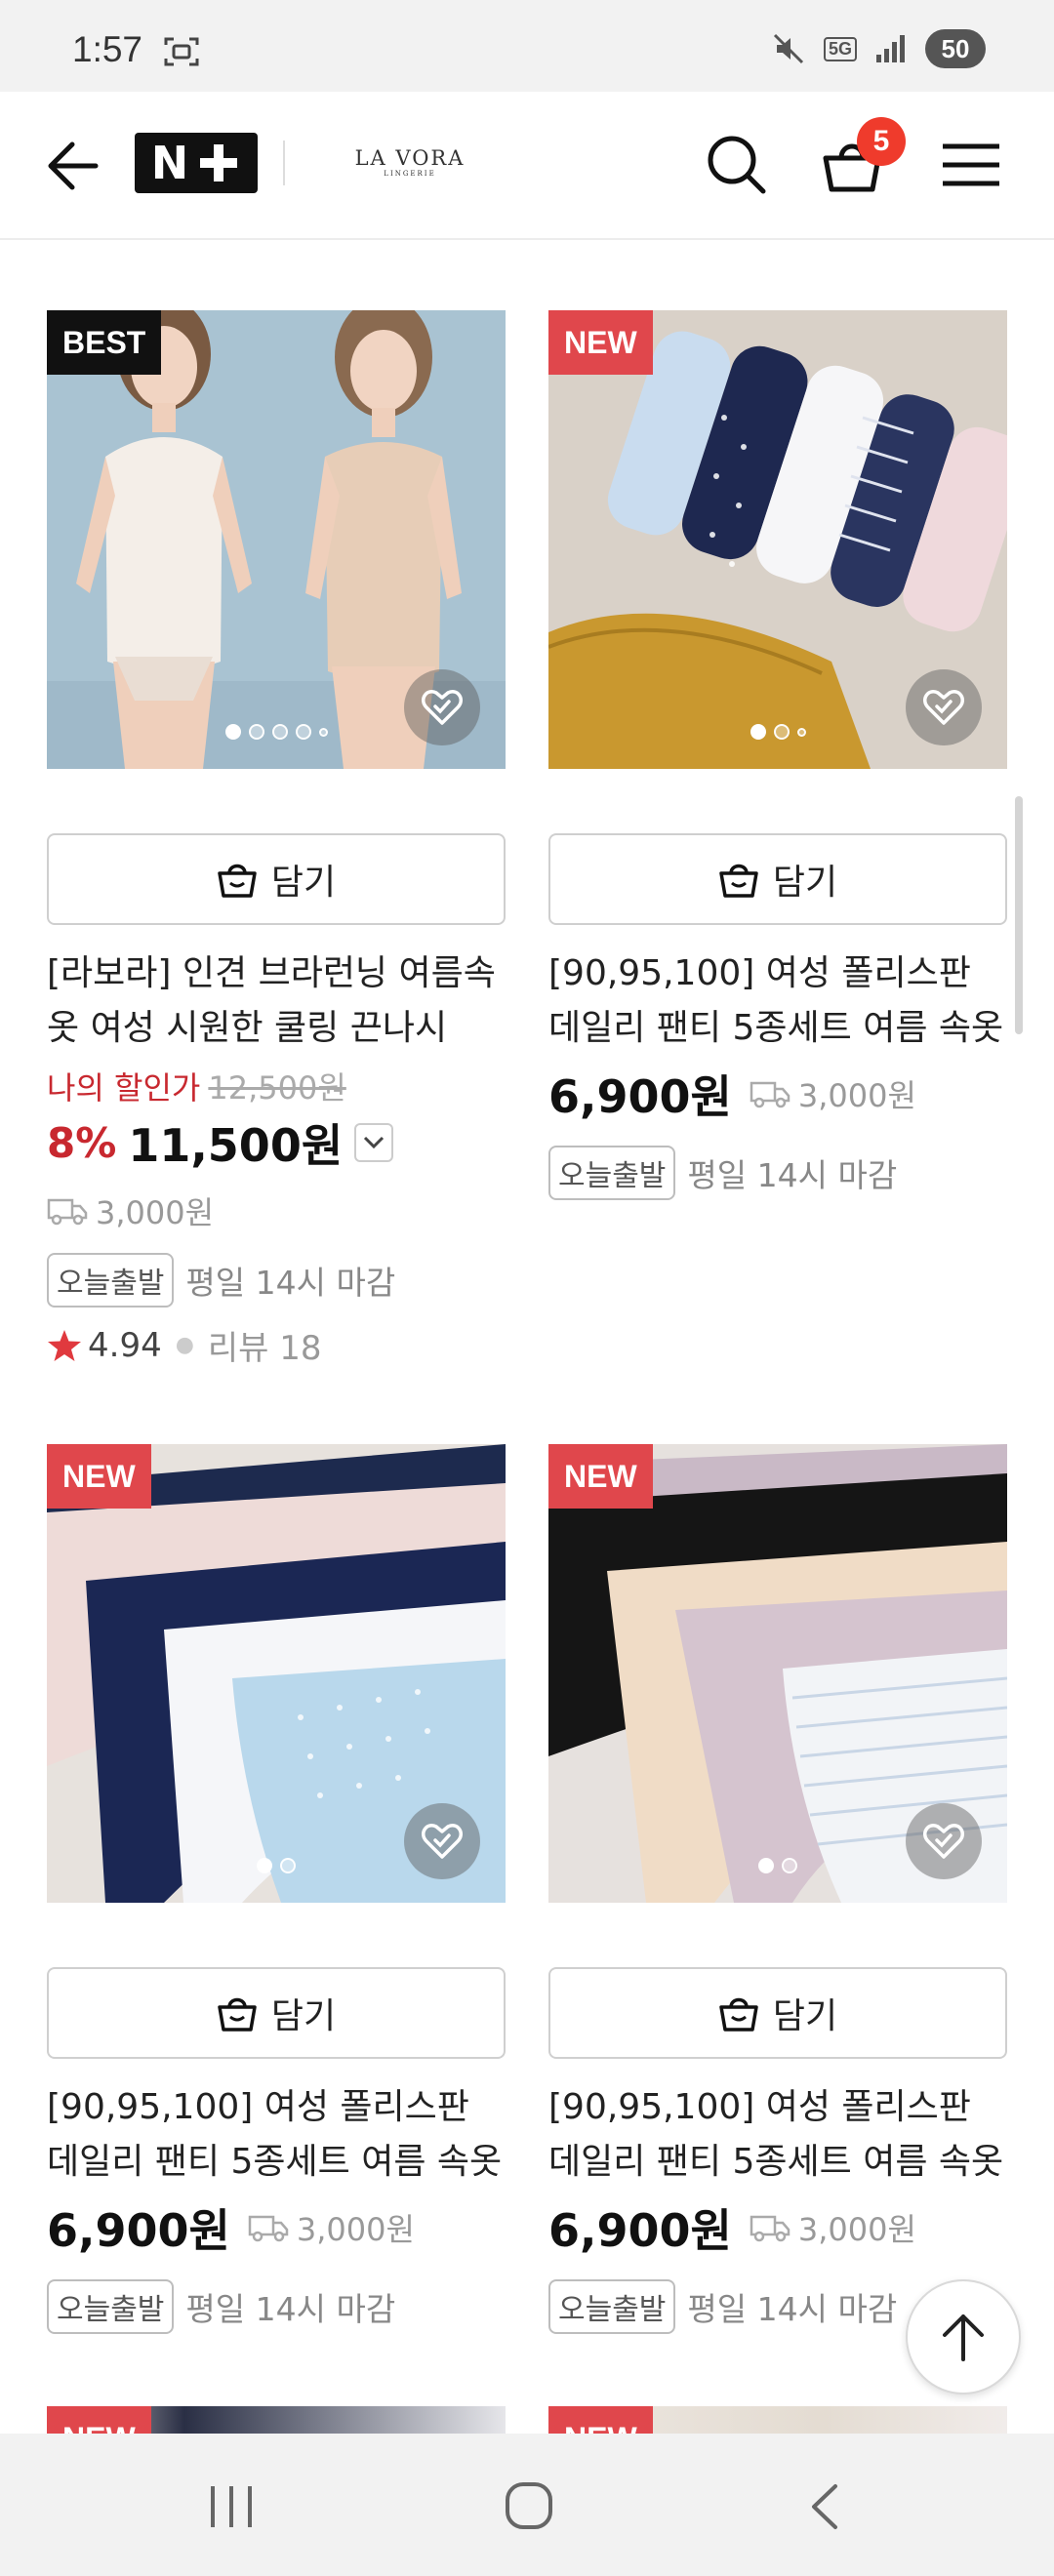 Image resolution: width=1054 pixels, height=2576 pixels. Describe the element at coordinates (410, 162) in the screenshot. I see `brand-logo: LA VORA LINGERIE` at that location.